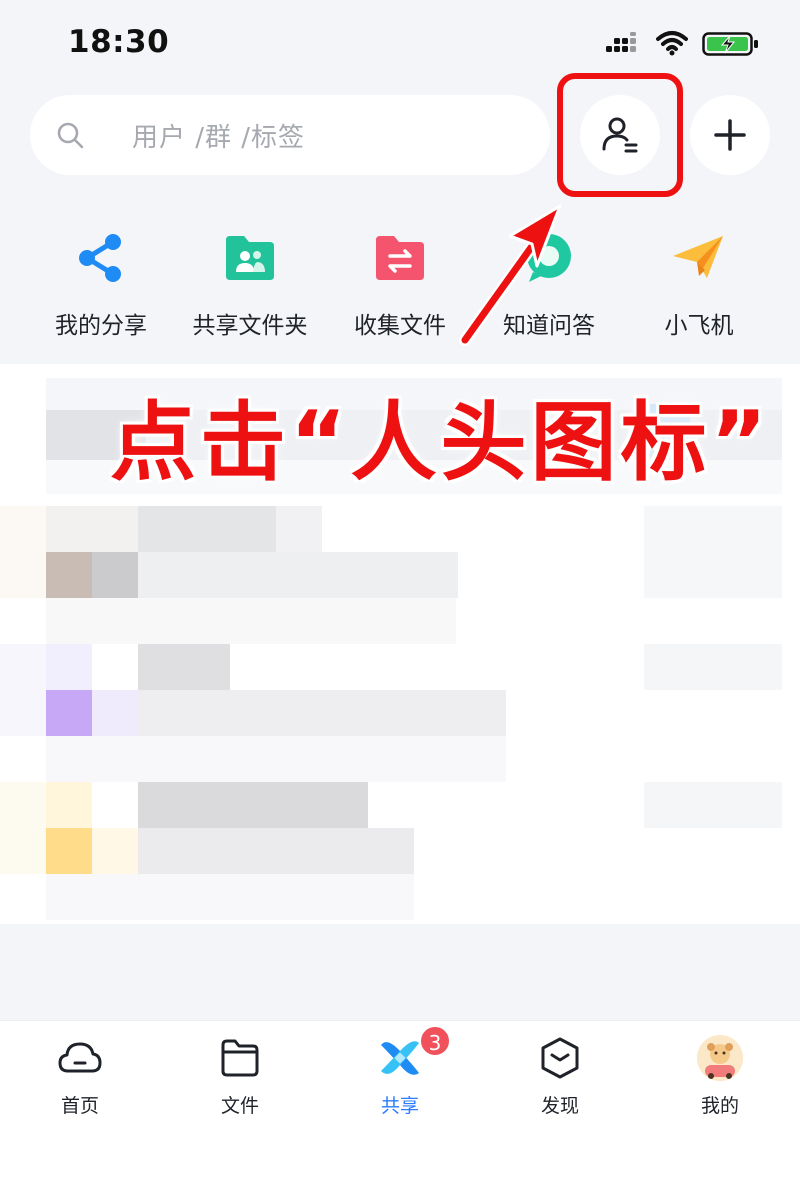 The height and width of the screenshot is (1181, 800). I want to click on tab-label: 共享, so click(399, 1106).